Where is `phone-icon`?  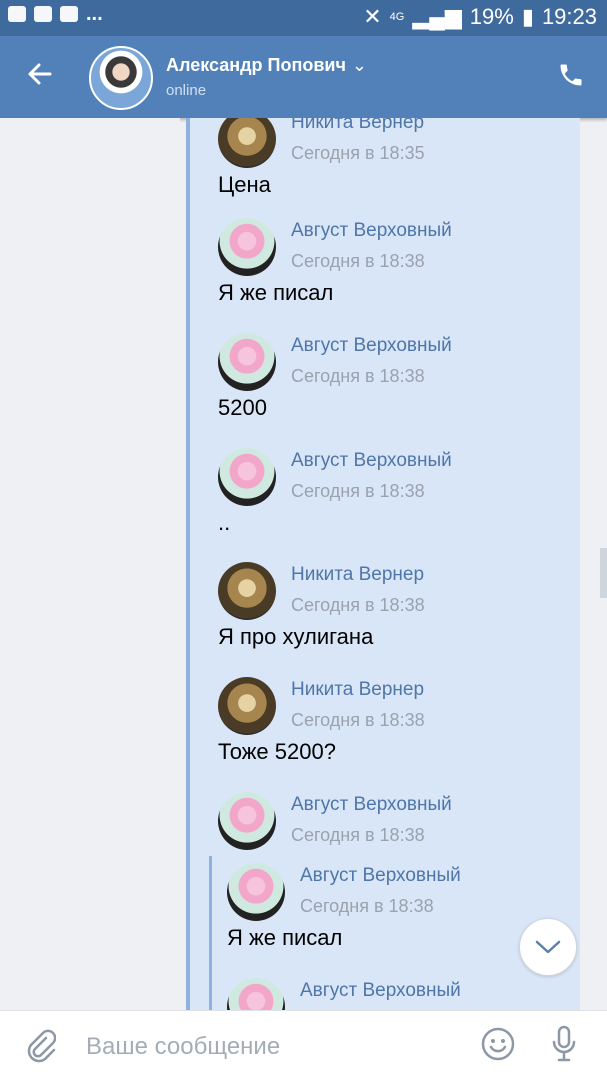
phone-icon is located at coordinates (571, 75).